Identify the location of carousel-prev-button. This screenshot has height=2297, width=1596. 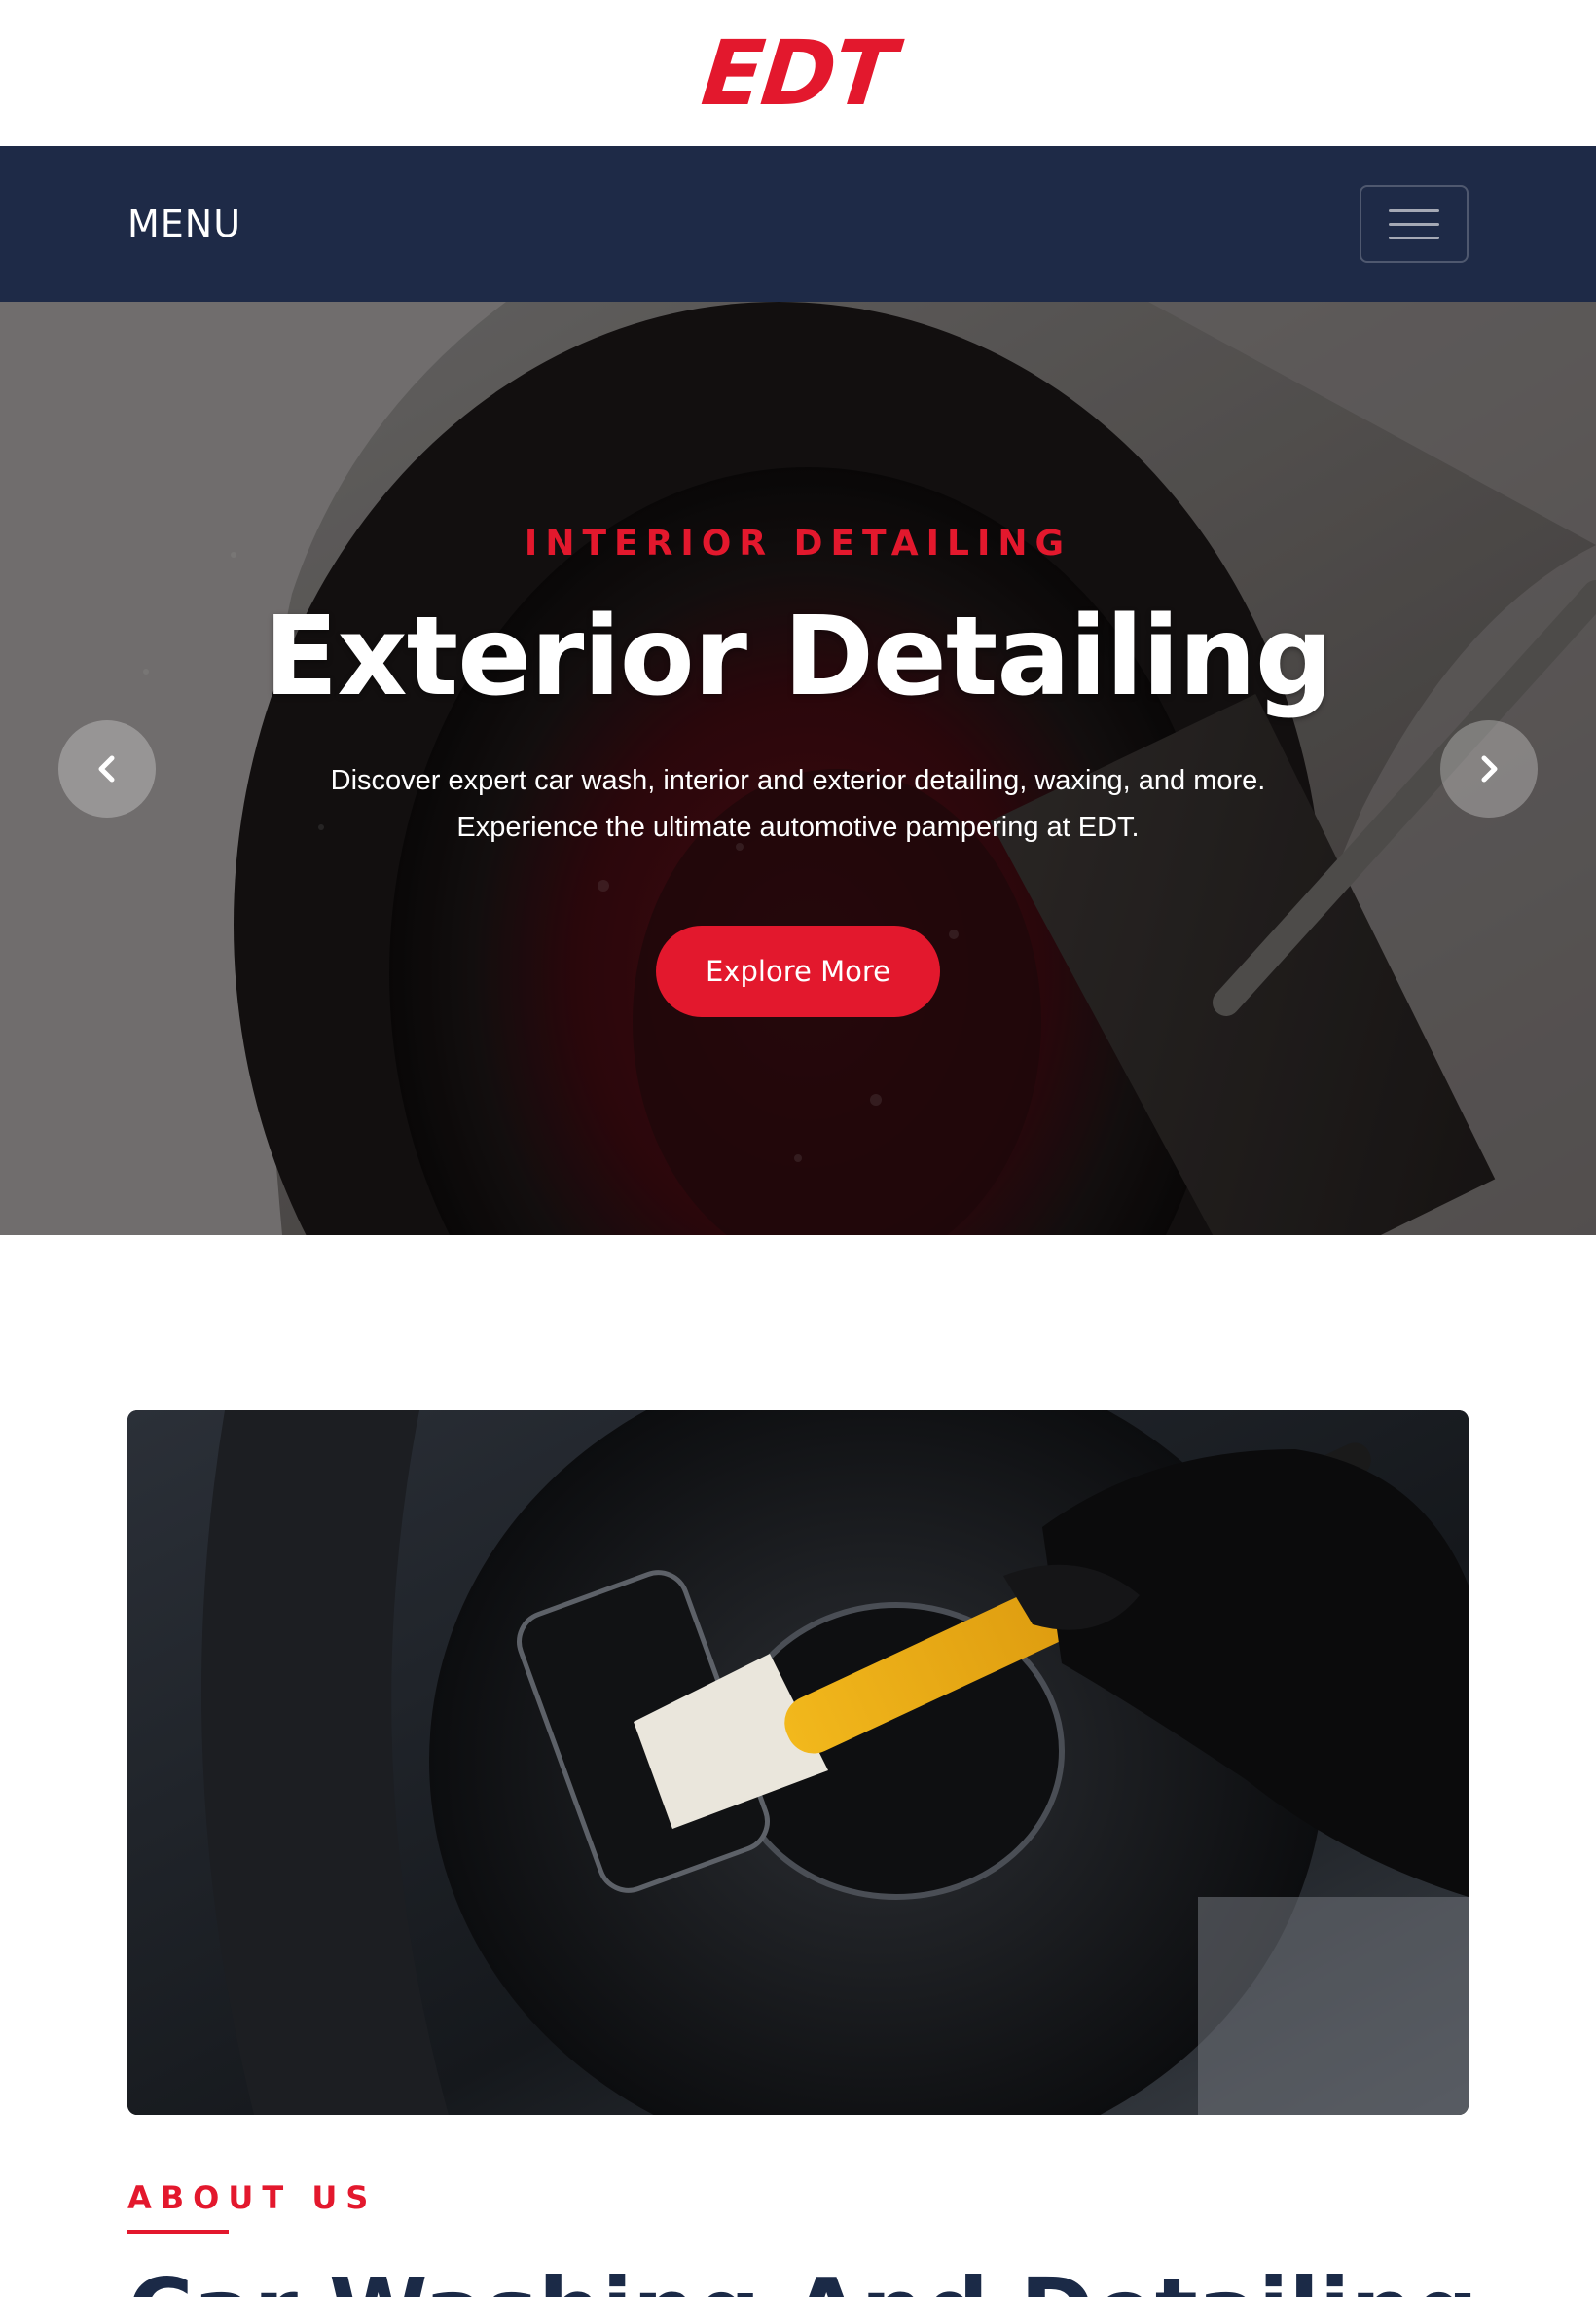
(107, 769).